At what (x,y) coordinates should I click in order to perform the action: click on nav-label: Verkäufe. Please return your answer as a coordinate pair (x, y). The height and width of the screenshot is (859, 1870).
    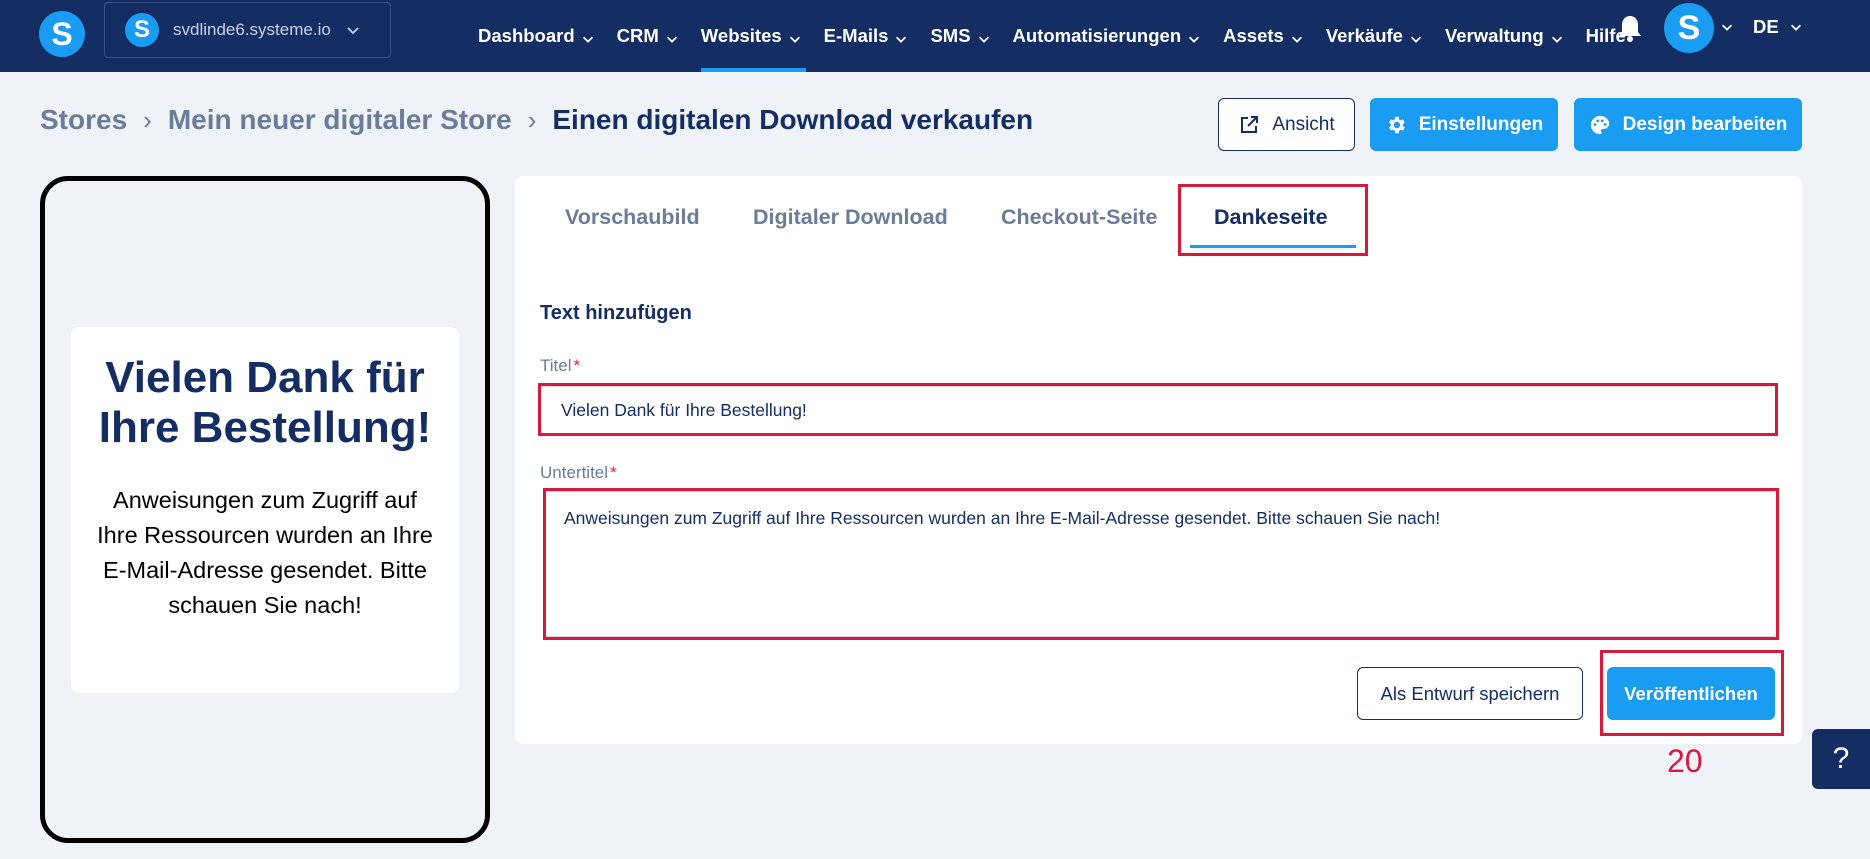
    Looking at the image, I should click on (1364, 35).